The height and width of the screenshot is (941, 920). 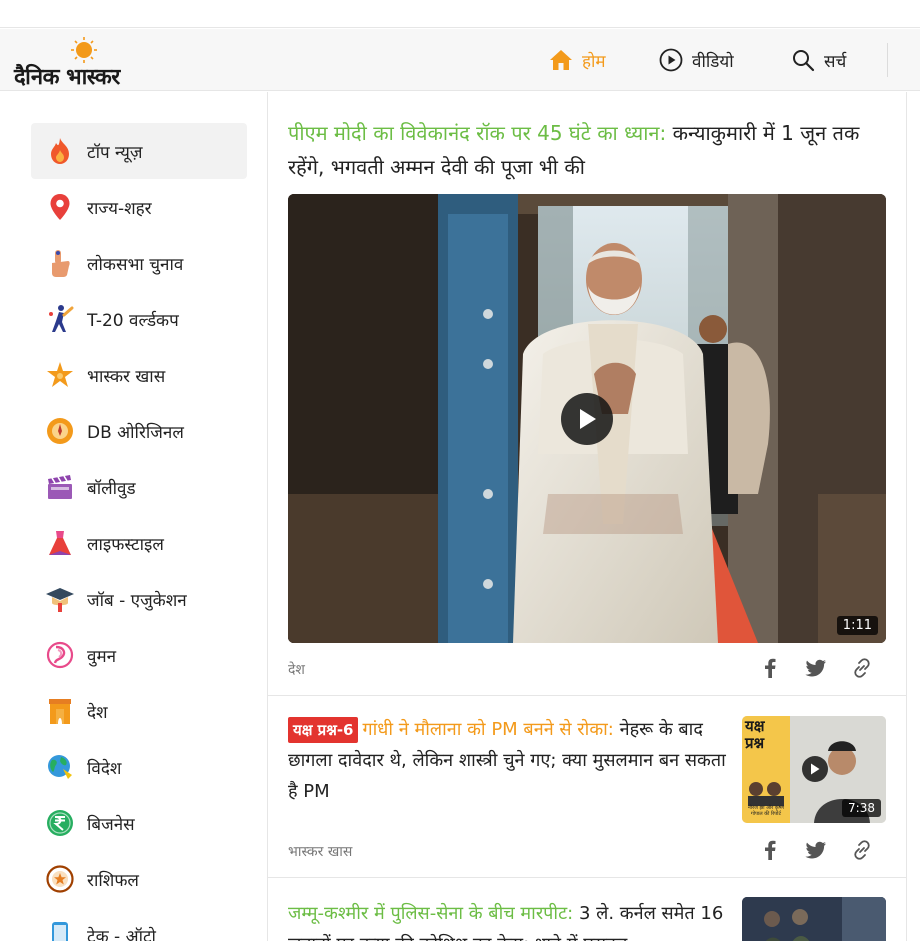 I want to click on sidebar-item-db-original: DB ओरिजिनल, so click(x=139, y=431).